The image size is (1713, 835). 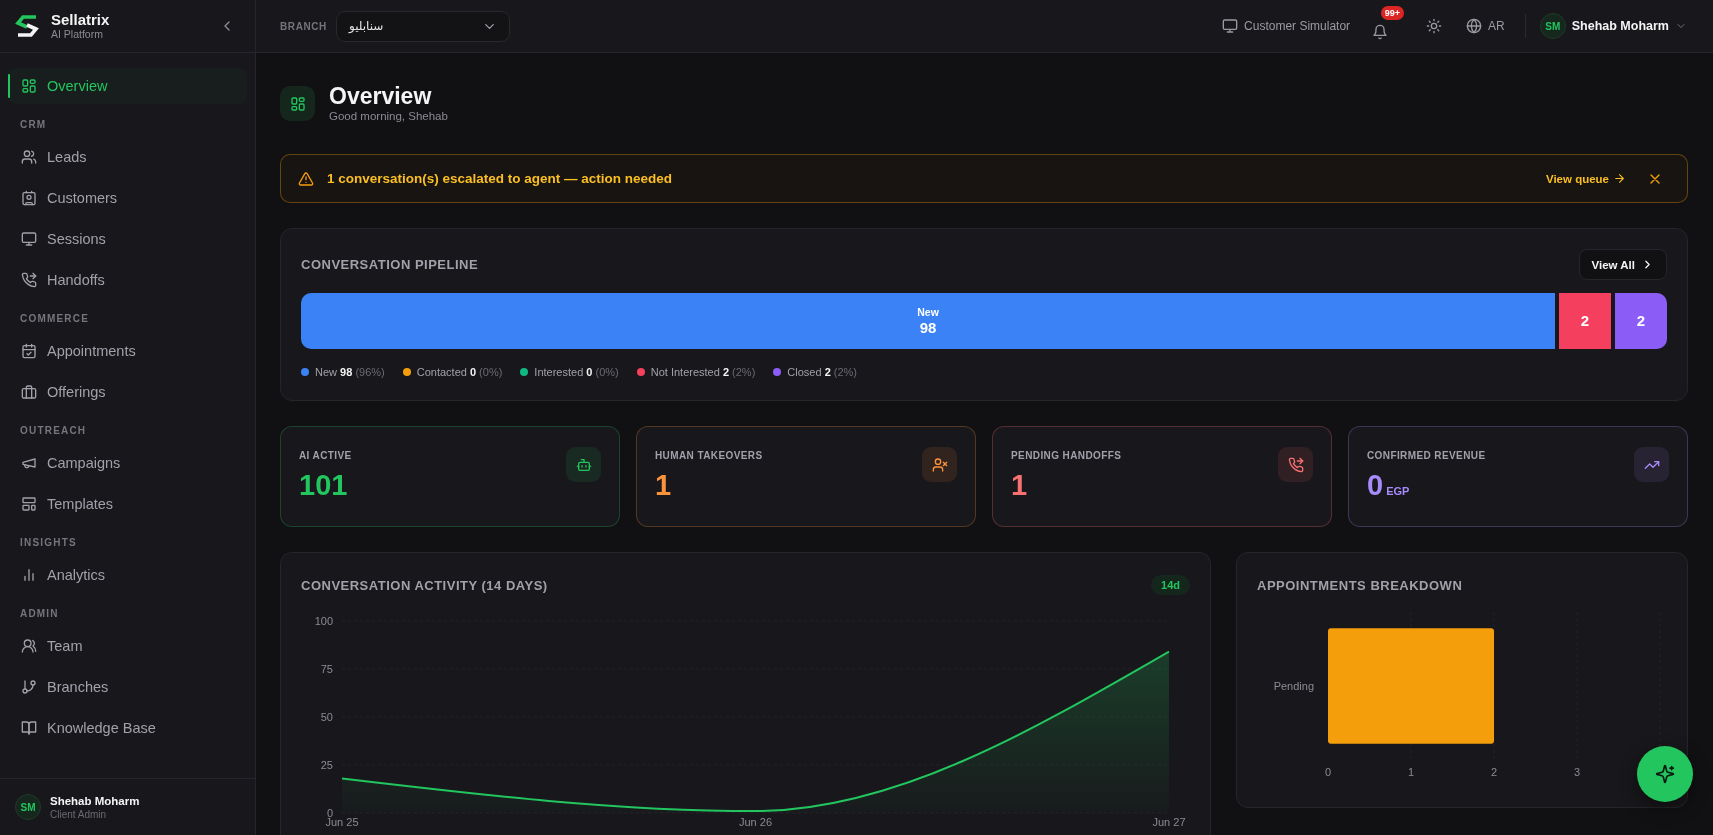 What do you see at coordinates (822, 372) in the screenshot?
I see `legend-label: Closed 2 (2%)` at bounding box center [822, 372].